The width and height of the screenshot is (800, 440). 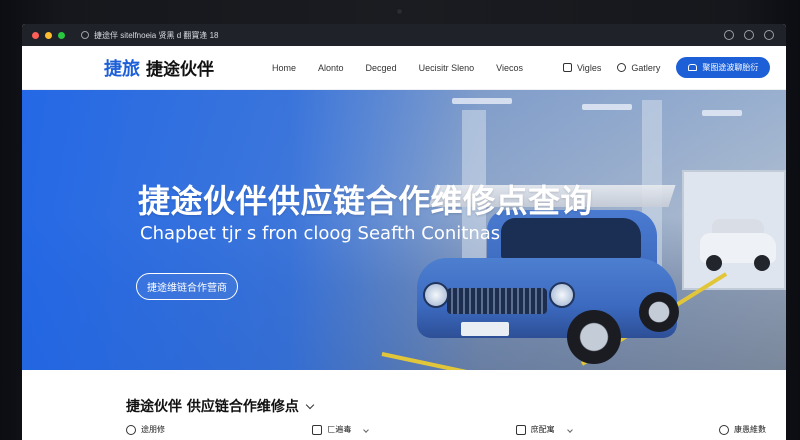 What do you see at coordinates (646, 67) in the screenshot?
I see `gatlery-label: Gatlery` at bounding box center [646, 67].